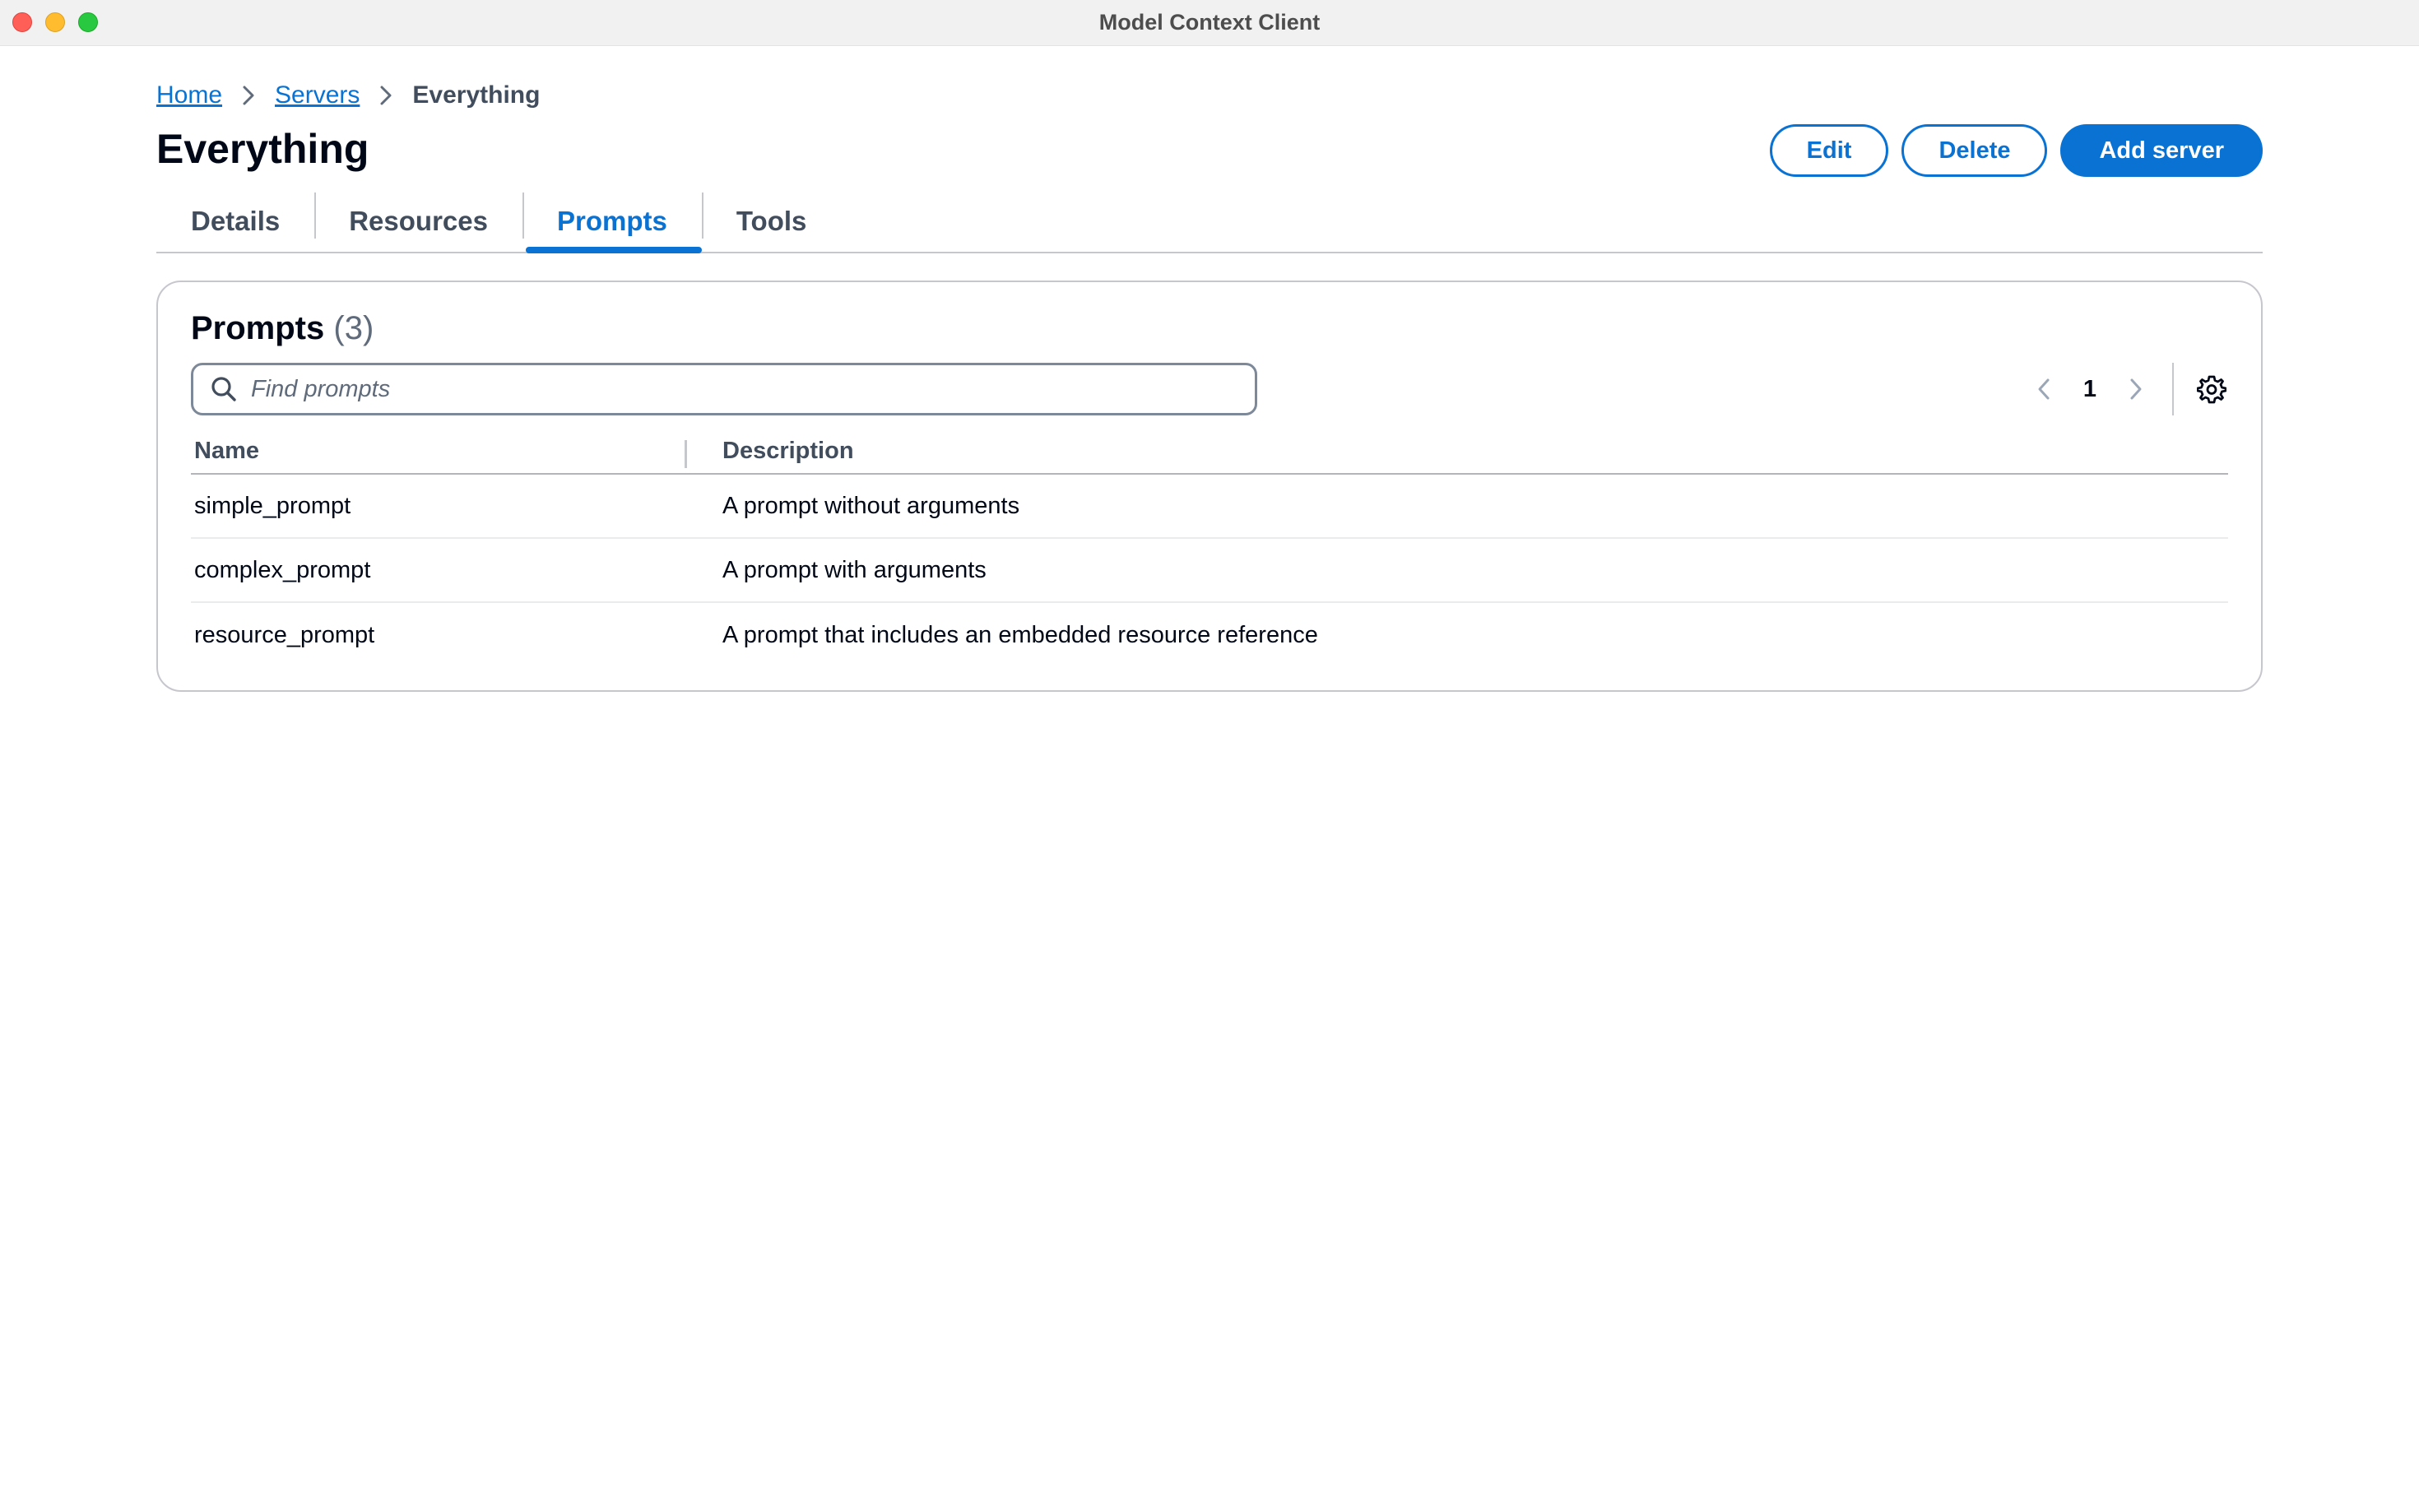 The width and height of the screenshot is (2419, 1512). I want to click on window-title: Model Context Client, so click(1209, 22).